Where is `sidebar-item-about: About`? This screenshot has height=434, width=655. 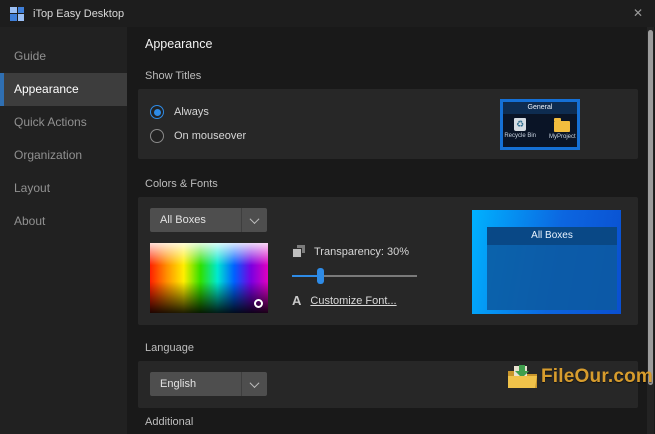
sidebar-item-about: About is located at coordinates (63, 221).